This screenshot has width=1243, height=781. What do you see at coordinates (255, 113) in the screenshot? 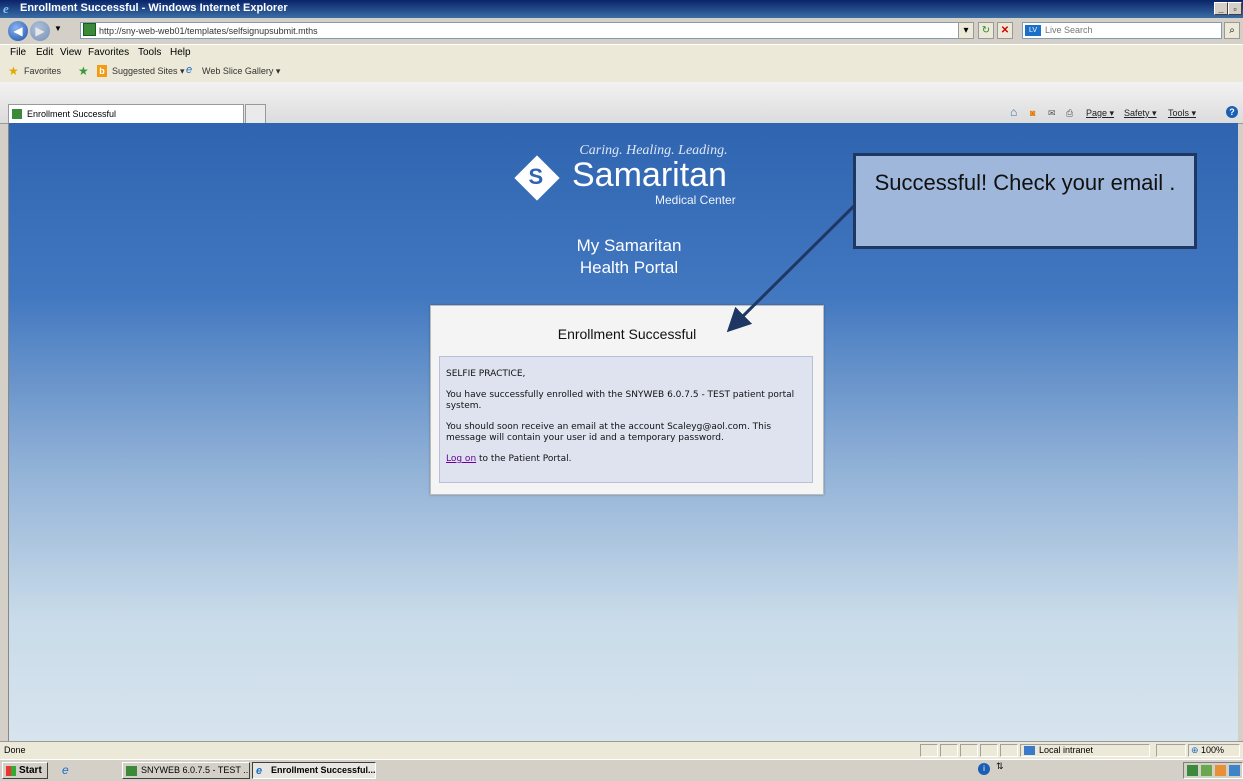
I see `new-tab-button` at bounding box center [255, 113].